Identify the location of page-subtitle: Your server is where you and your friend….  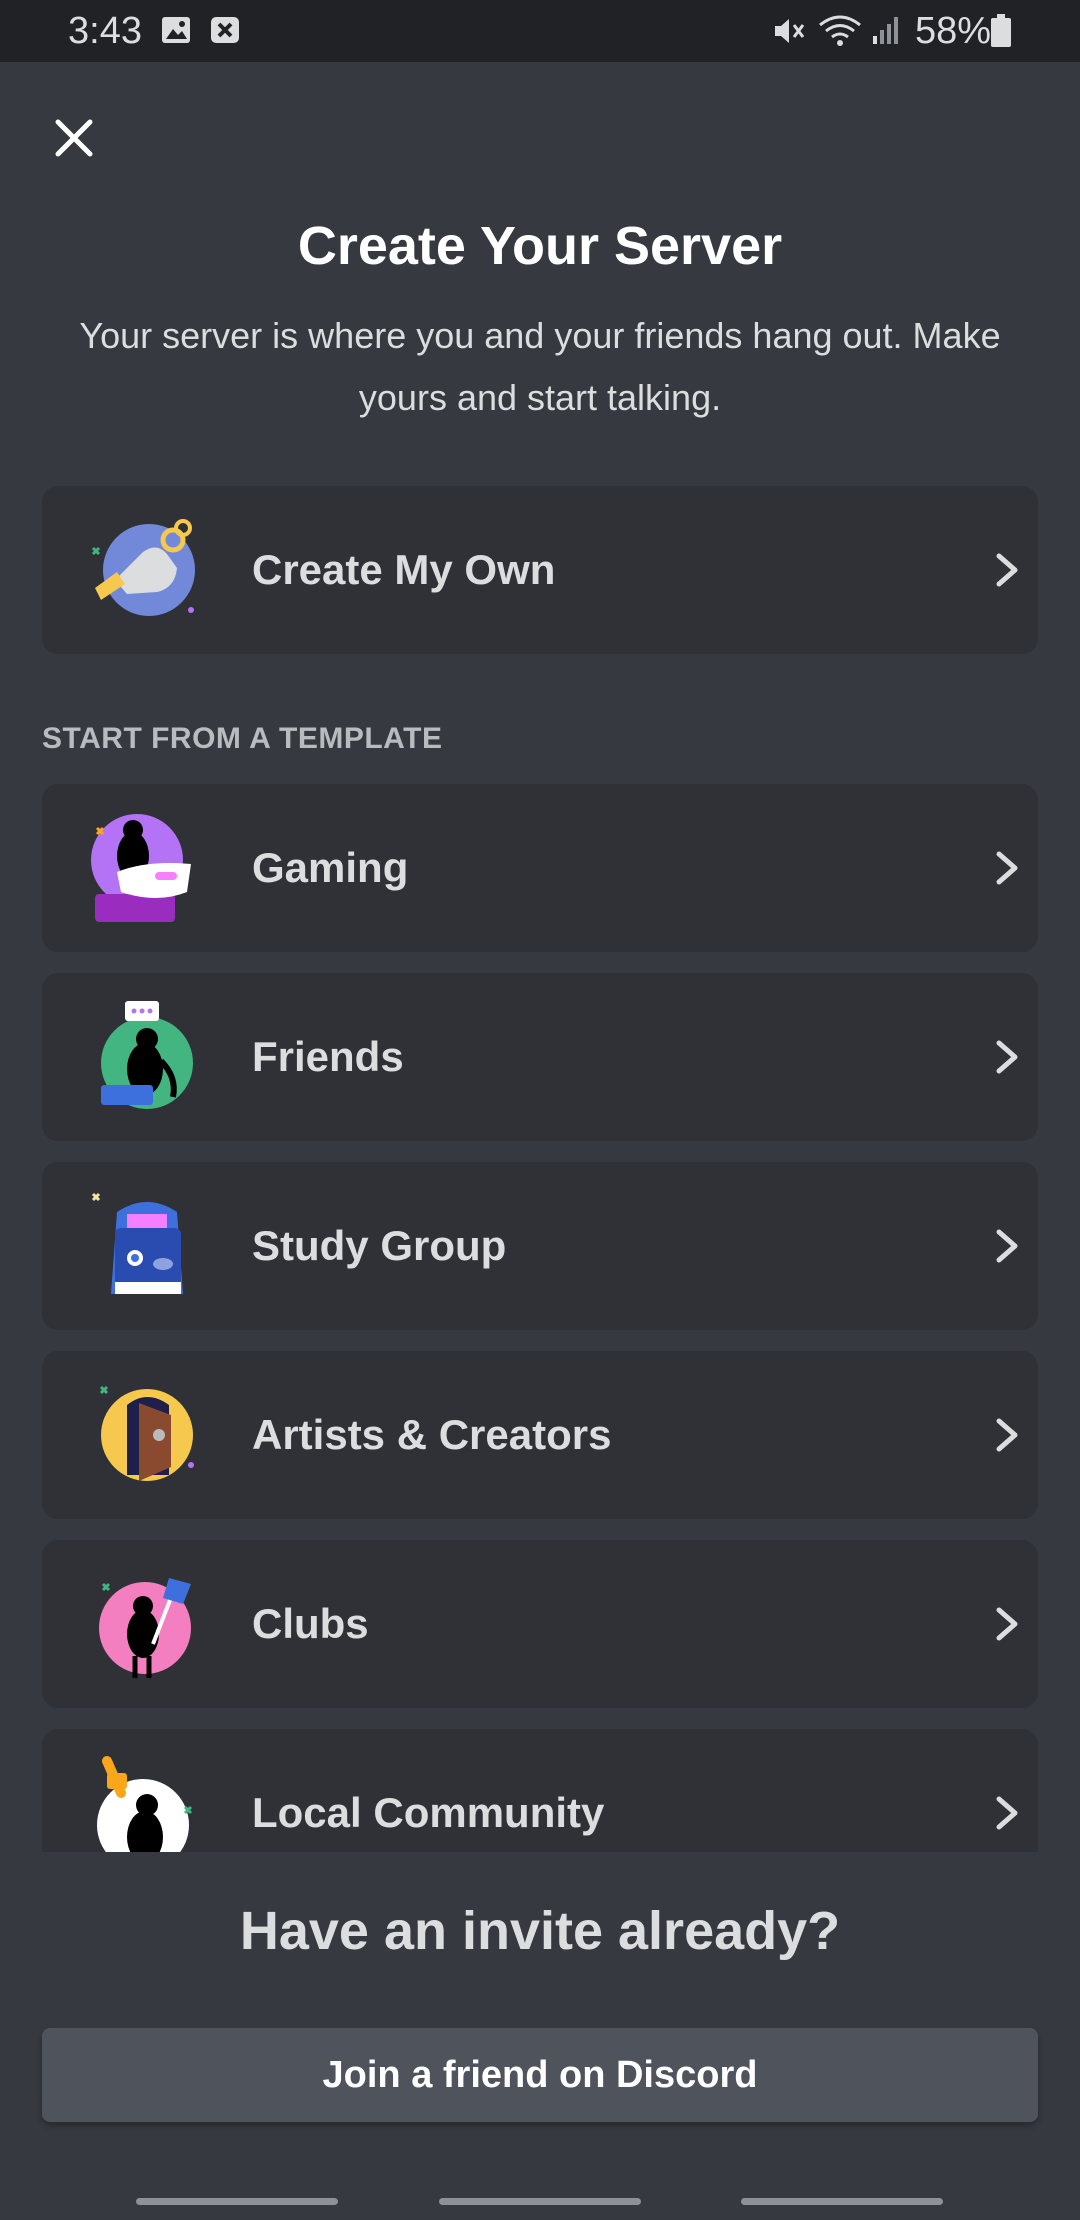
(540, 366).